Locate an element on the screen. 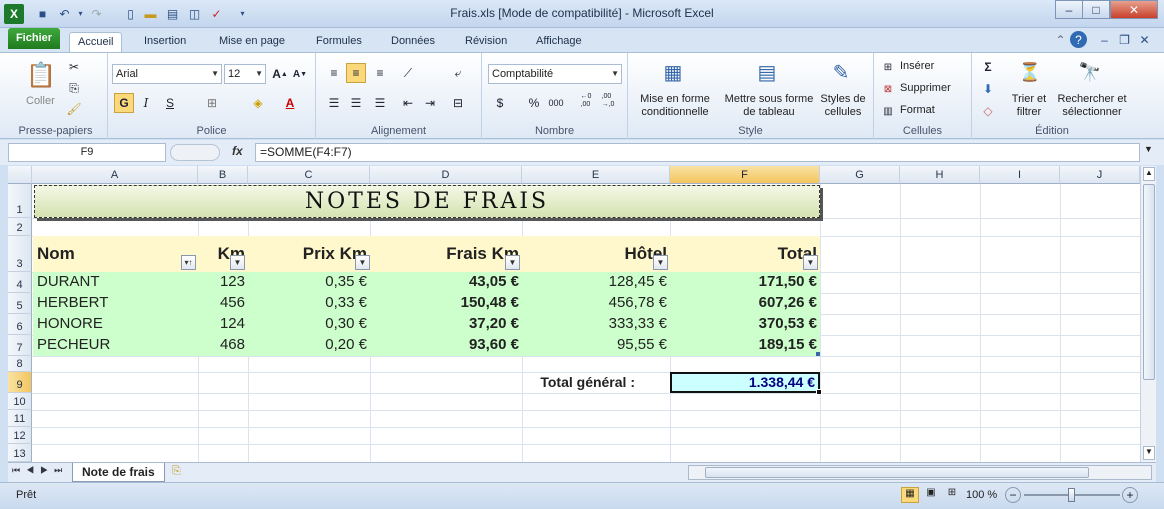  formula-bar-expander is located at coordinates (195, 152).